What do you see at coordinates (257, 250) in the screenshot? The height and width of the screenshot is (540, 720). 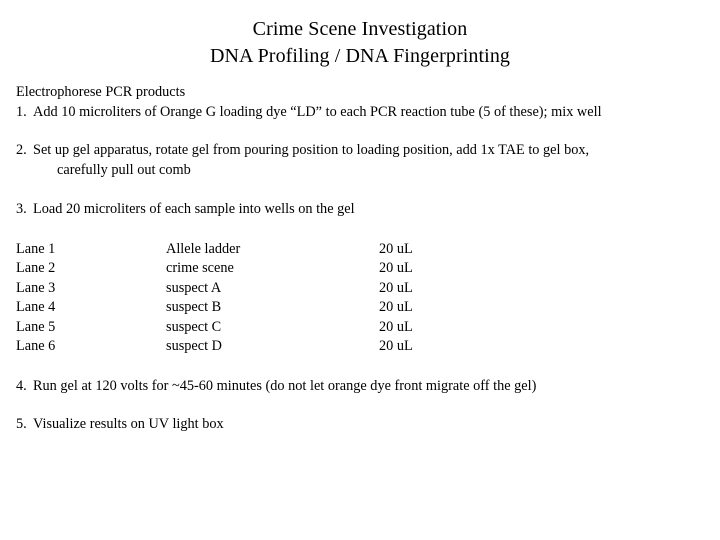 I see `table-row: Lane 1 Allele ladder 20 uL` at bounding box center [257, 250].